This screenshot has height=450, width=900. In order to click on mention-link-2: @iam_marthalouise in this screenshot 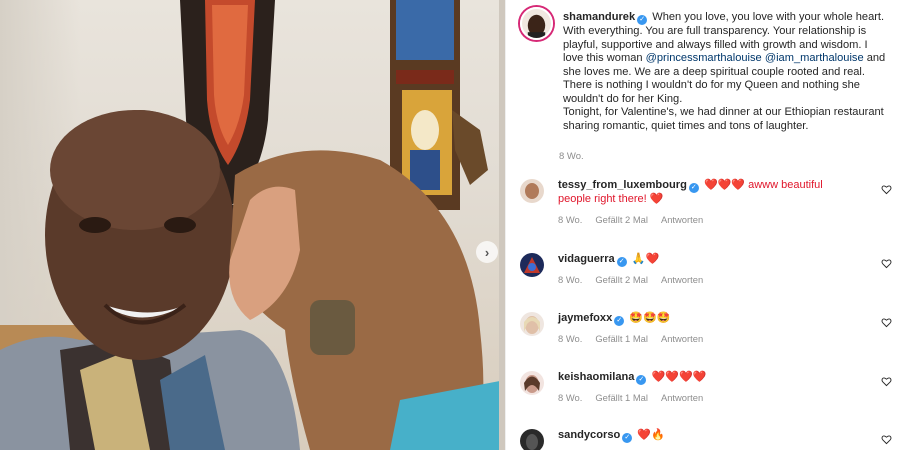, I will do `click(814, 58)`.